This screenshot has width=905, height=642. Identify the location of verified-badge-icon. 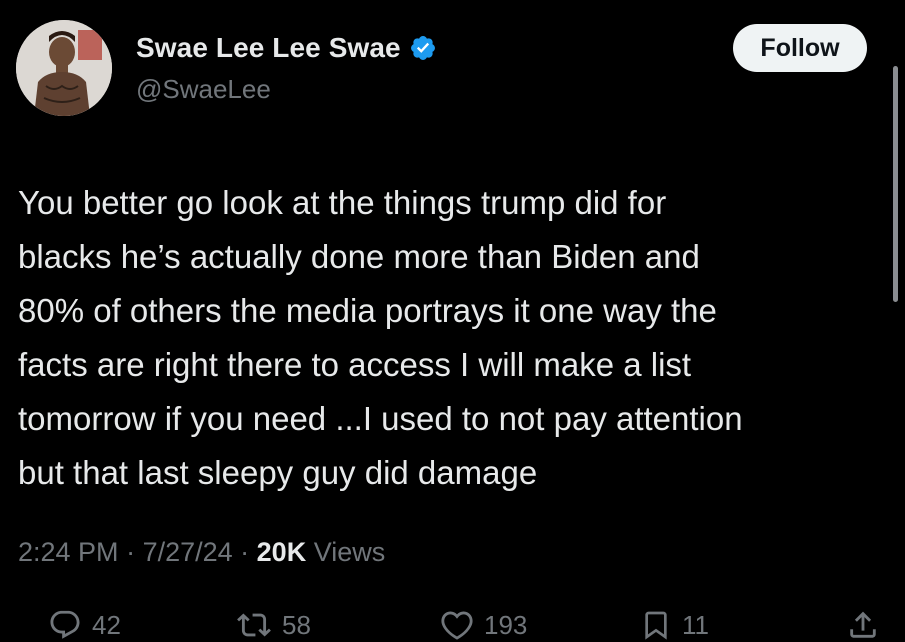
(423, 48).